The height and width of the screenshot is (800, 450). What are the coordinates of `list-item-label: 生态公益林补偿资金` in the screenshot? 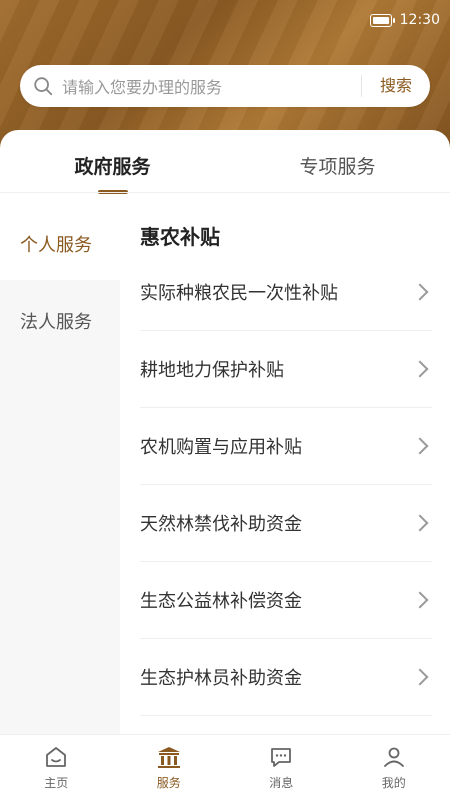 It's located at (221, 601).